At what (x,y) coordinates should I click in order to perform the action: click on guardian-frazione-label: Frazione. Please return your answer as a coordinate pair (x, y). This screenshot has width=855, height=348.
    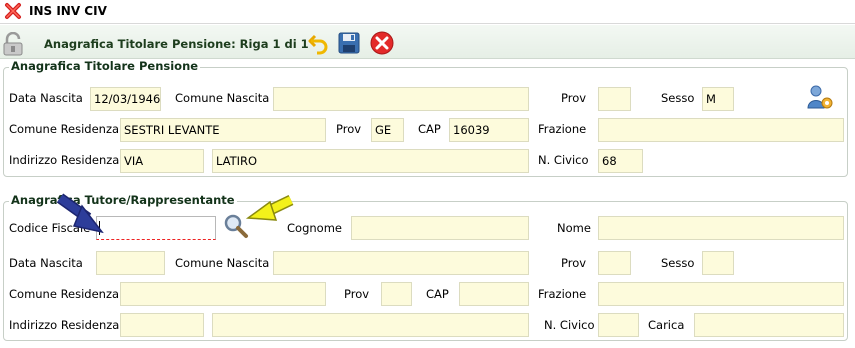
    Looking at the image, I should click on (562, 294).